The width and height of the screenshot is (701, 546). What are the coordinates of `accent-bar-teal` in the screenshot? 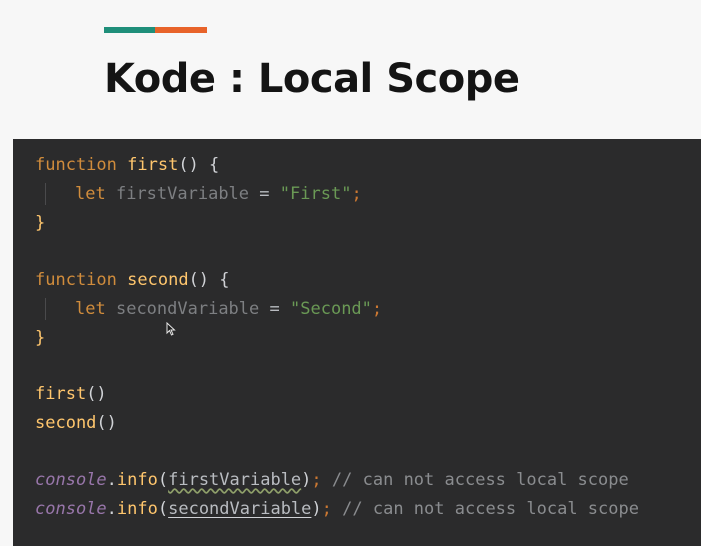 It's located at (129, 30).